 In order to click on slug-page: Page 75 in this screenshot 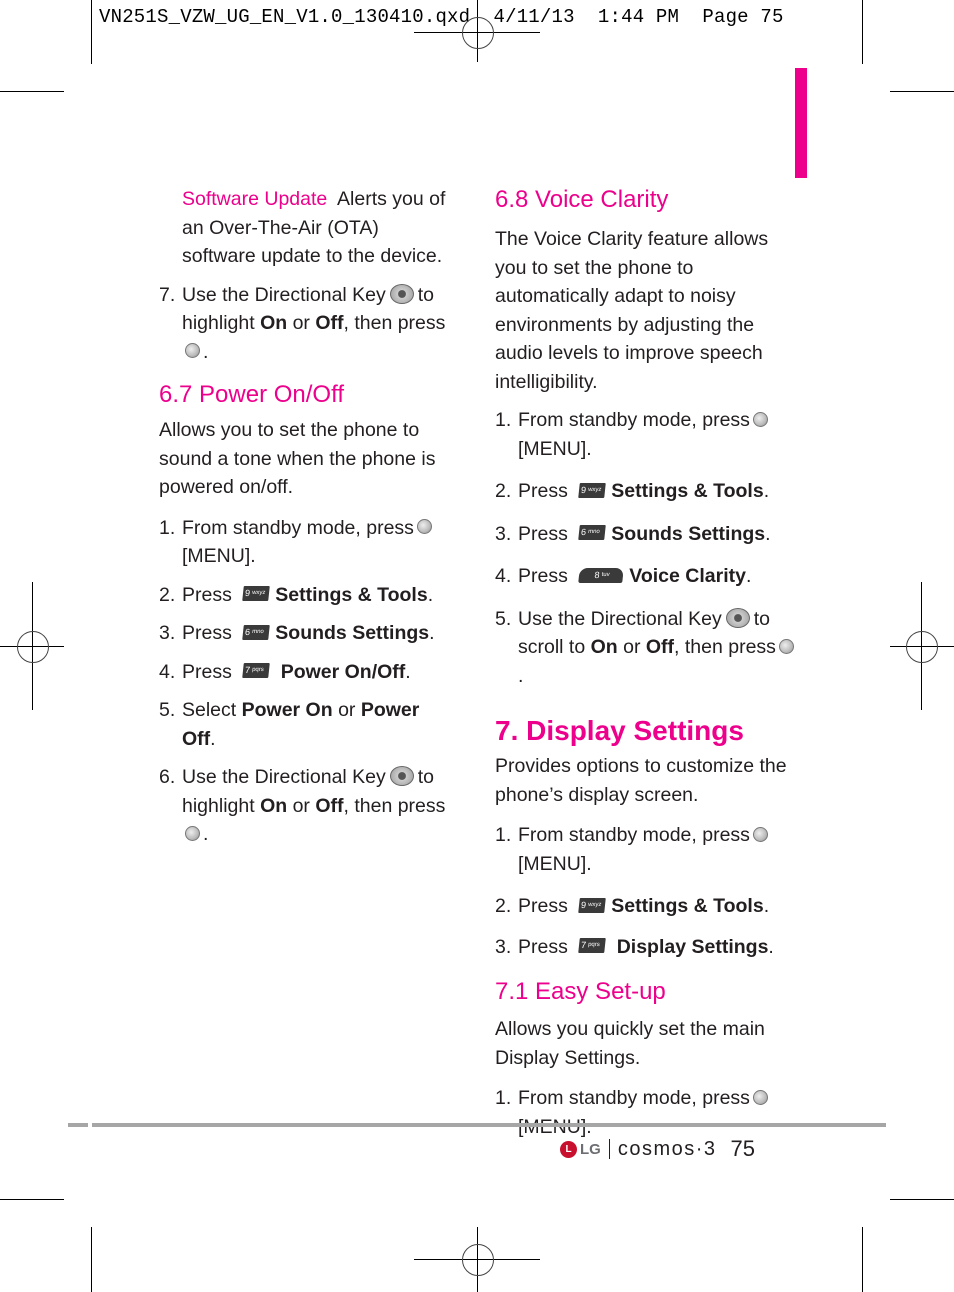, I will do `click(743, 17)`.